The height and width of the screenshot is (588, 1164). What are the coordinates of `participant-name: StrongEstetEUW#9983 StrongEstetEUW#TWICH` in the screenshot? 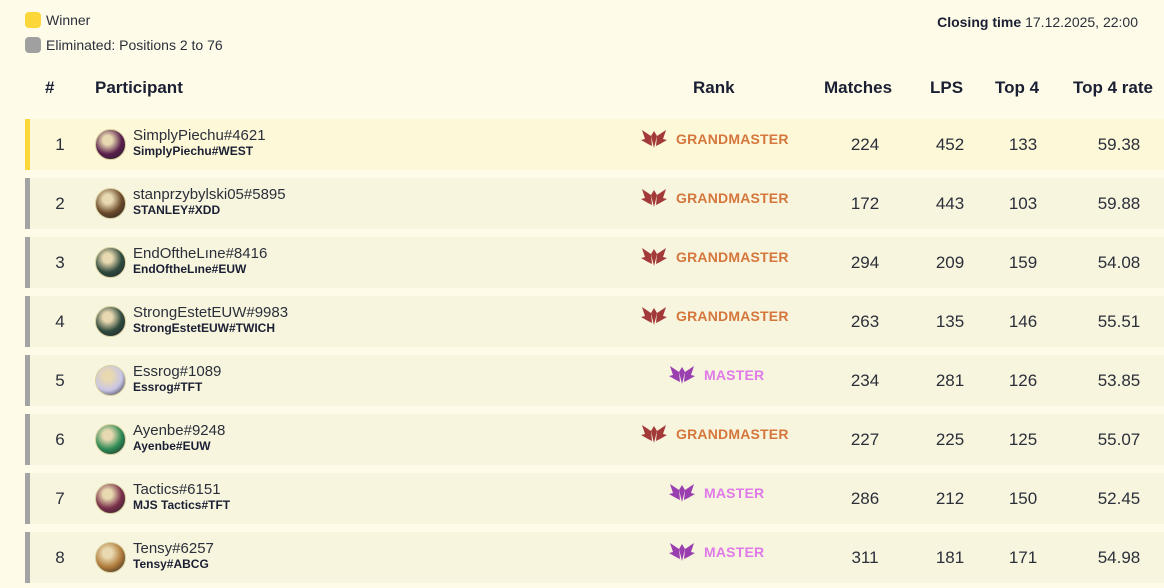 It's located at (210, 319).